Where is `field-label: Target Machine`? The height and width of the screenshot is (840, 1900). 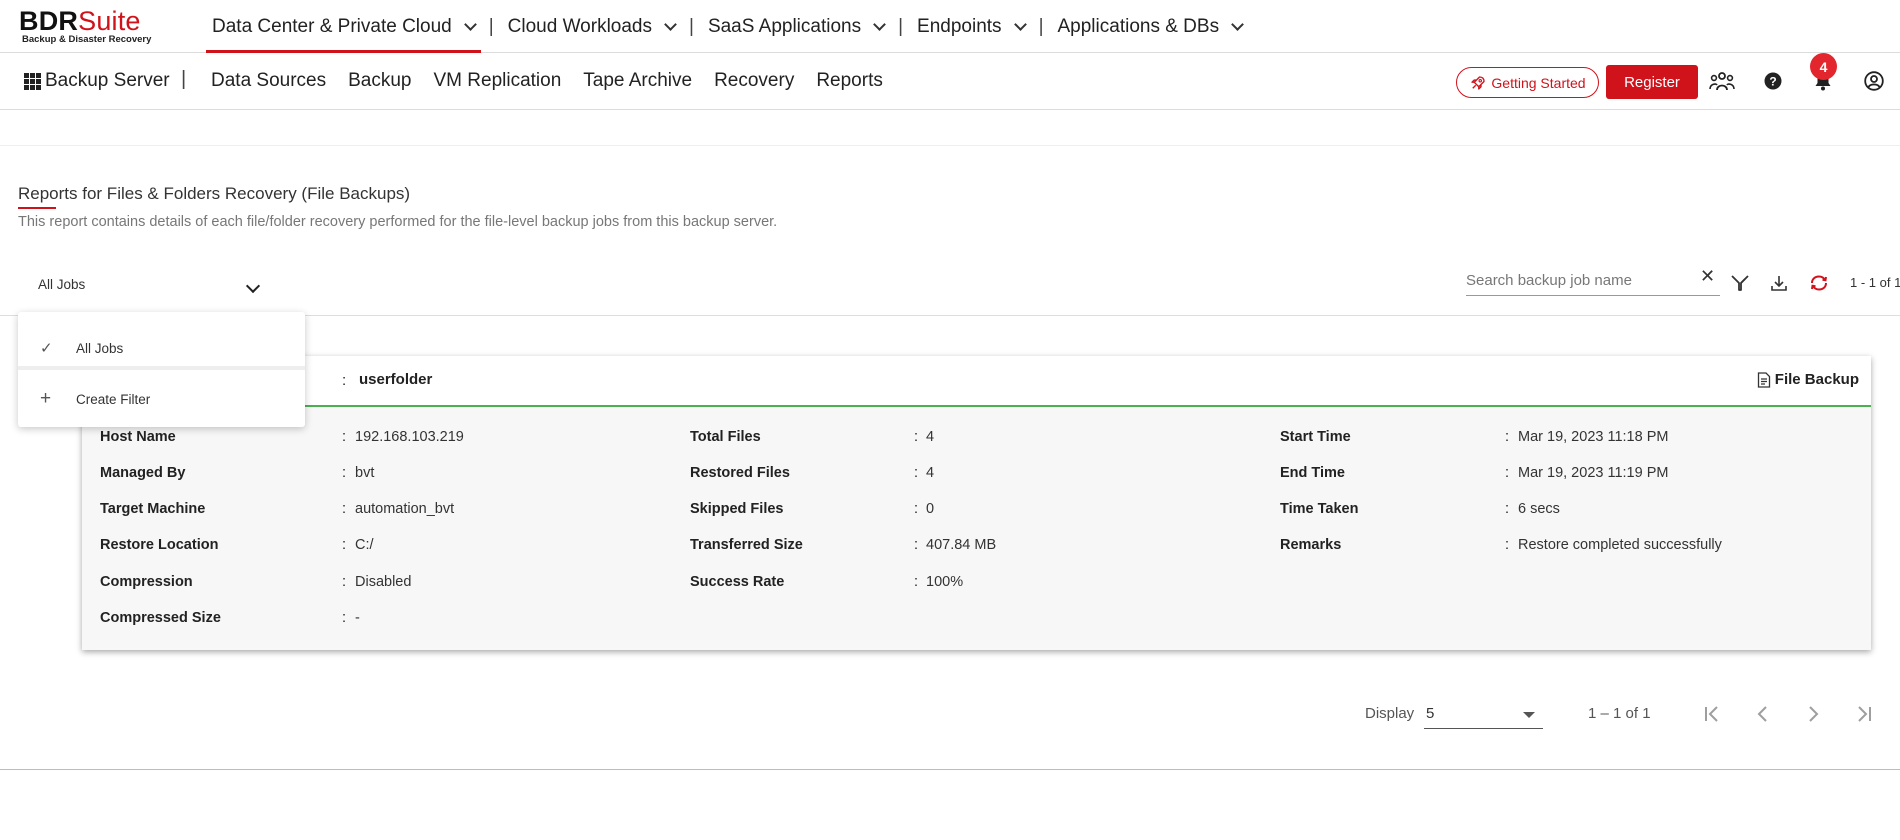 field-label: Target Machine is located at coordinates (153, 509).